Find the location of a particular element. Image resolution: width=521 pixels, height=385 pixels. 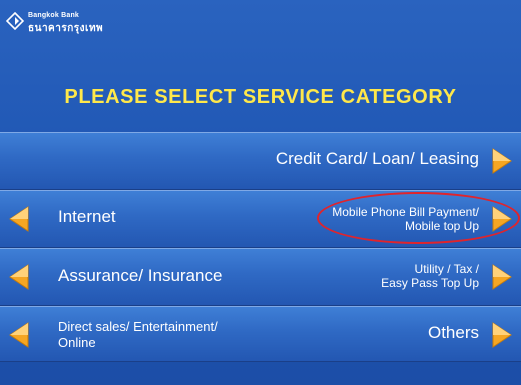

others-button: Others is located at coordinates (371, 334).